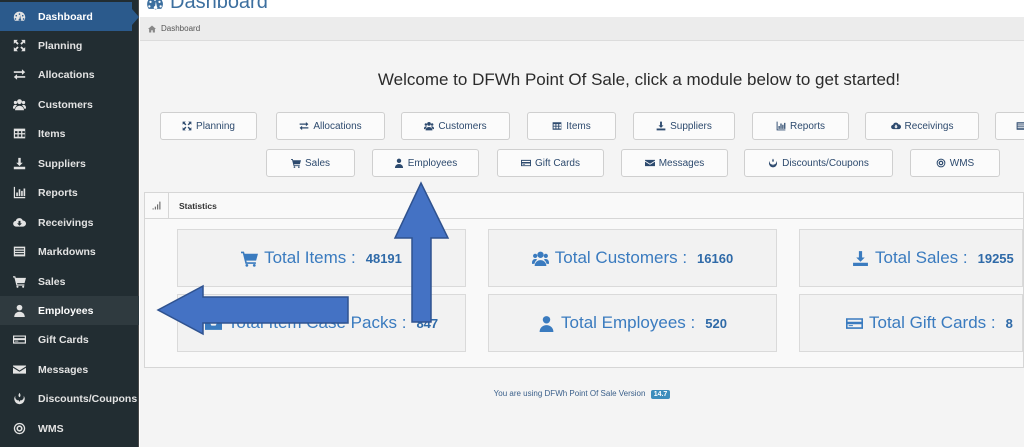  I want to click on rebel-icon, so click(773, 163).